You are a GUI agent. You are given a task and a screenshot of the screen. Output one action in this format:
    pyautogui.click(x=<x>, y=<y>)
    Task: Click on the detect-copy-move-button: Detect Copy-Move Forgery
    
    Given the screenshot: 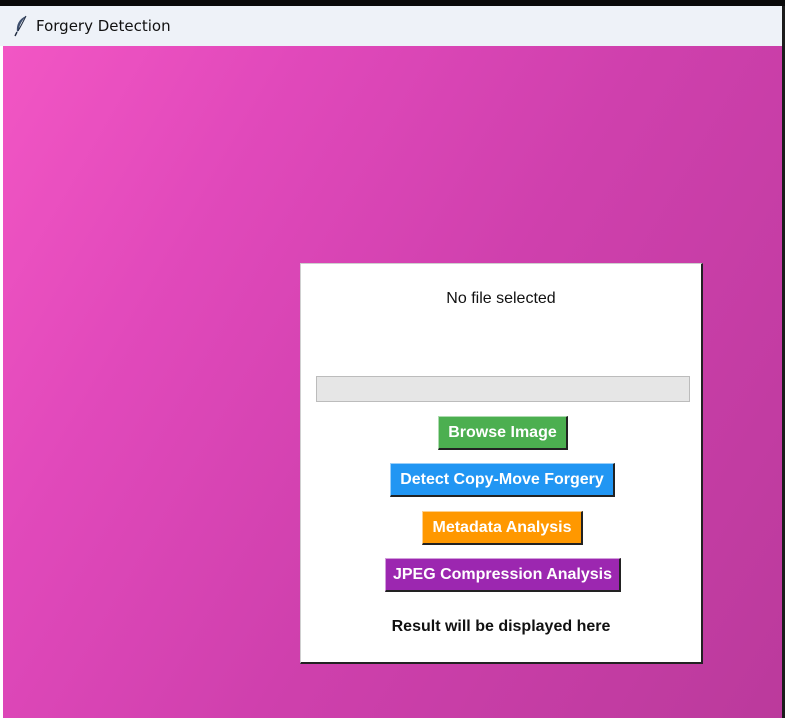 What is the action you would take?
    pyautogui.click(x=502, y=480)
    